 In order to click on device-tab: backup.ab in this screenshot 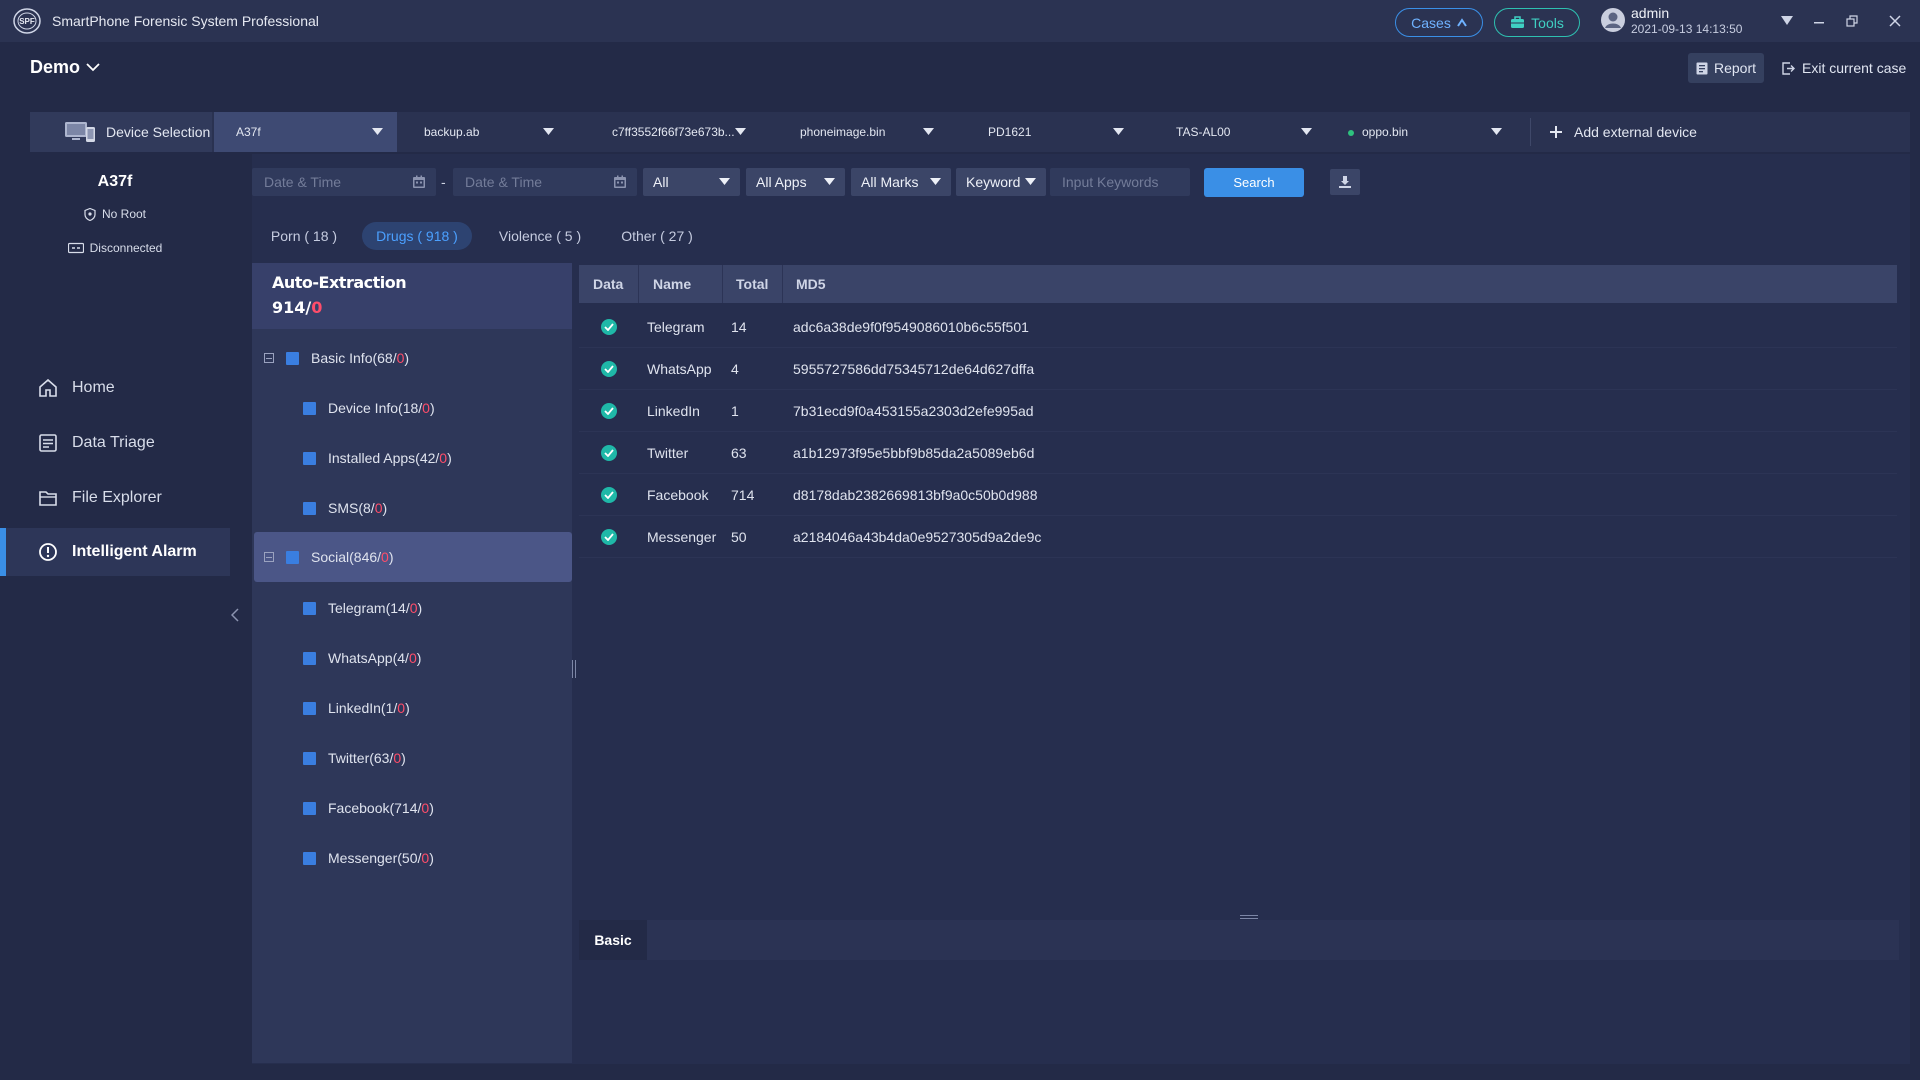, I will do `click(485, 132)`.